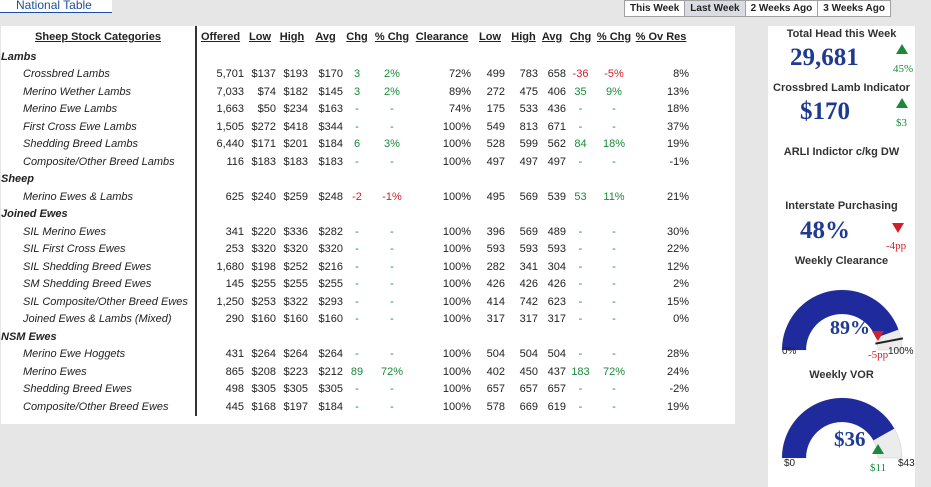  Describe the element at coordinates (357, 144) in the screenshot. I see `chg-cell: 6` at that location.